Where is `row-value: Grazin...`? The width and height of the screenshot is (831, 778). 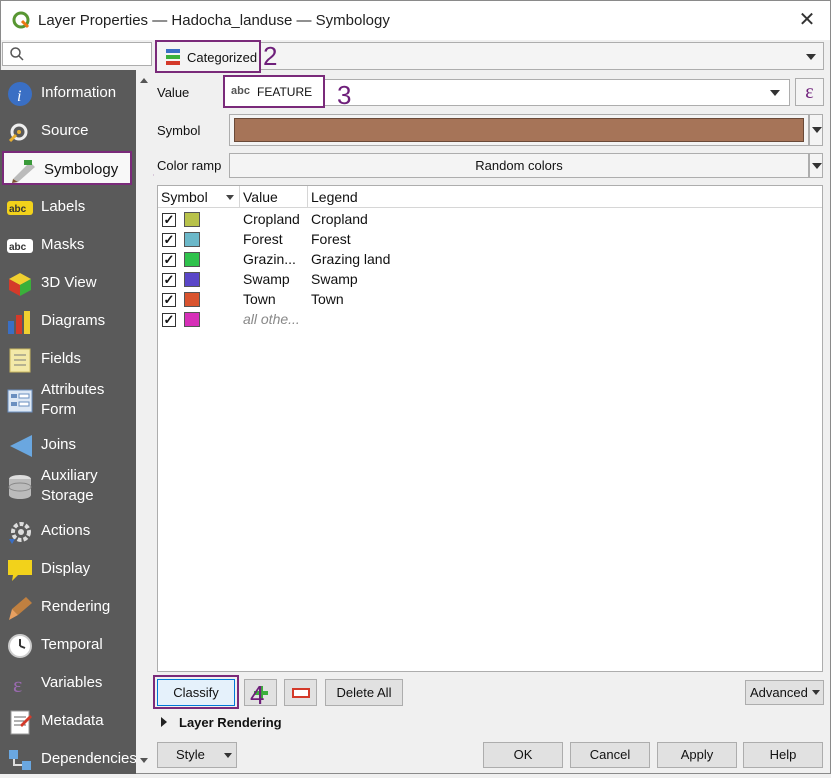 row-value: Grazin... is located at coordinates (269, 259).